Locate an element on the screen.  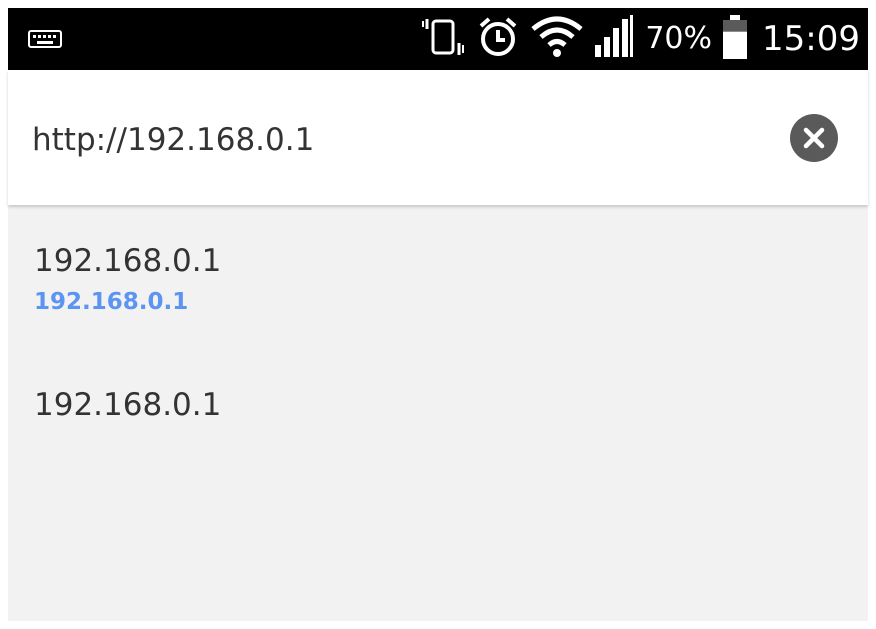
battery-percentage: 70% is located at coordinates (679, 38).